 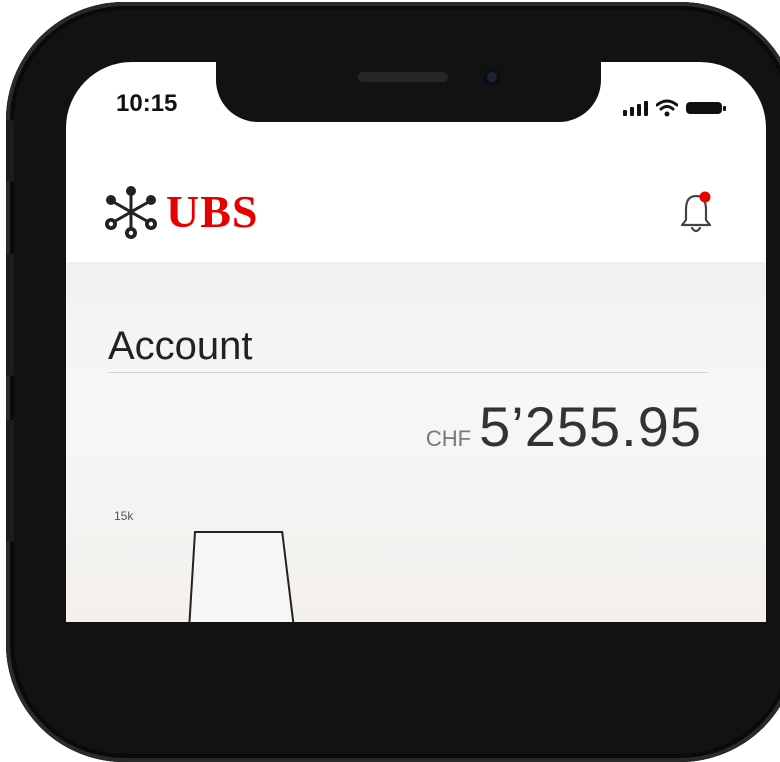 I want to click on account-title: Account, so click(x=180, y=346).